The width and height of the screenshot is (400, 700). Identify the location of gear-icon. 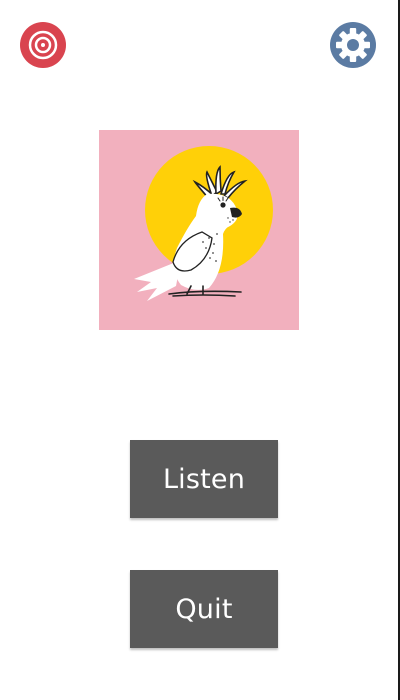
(353, 45).